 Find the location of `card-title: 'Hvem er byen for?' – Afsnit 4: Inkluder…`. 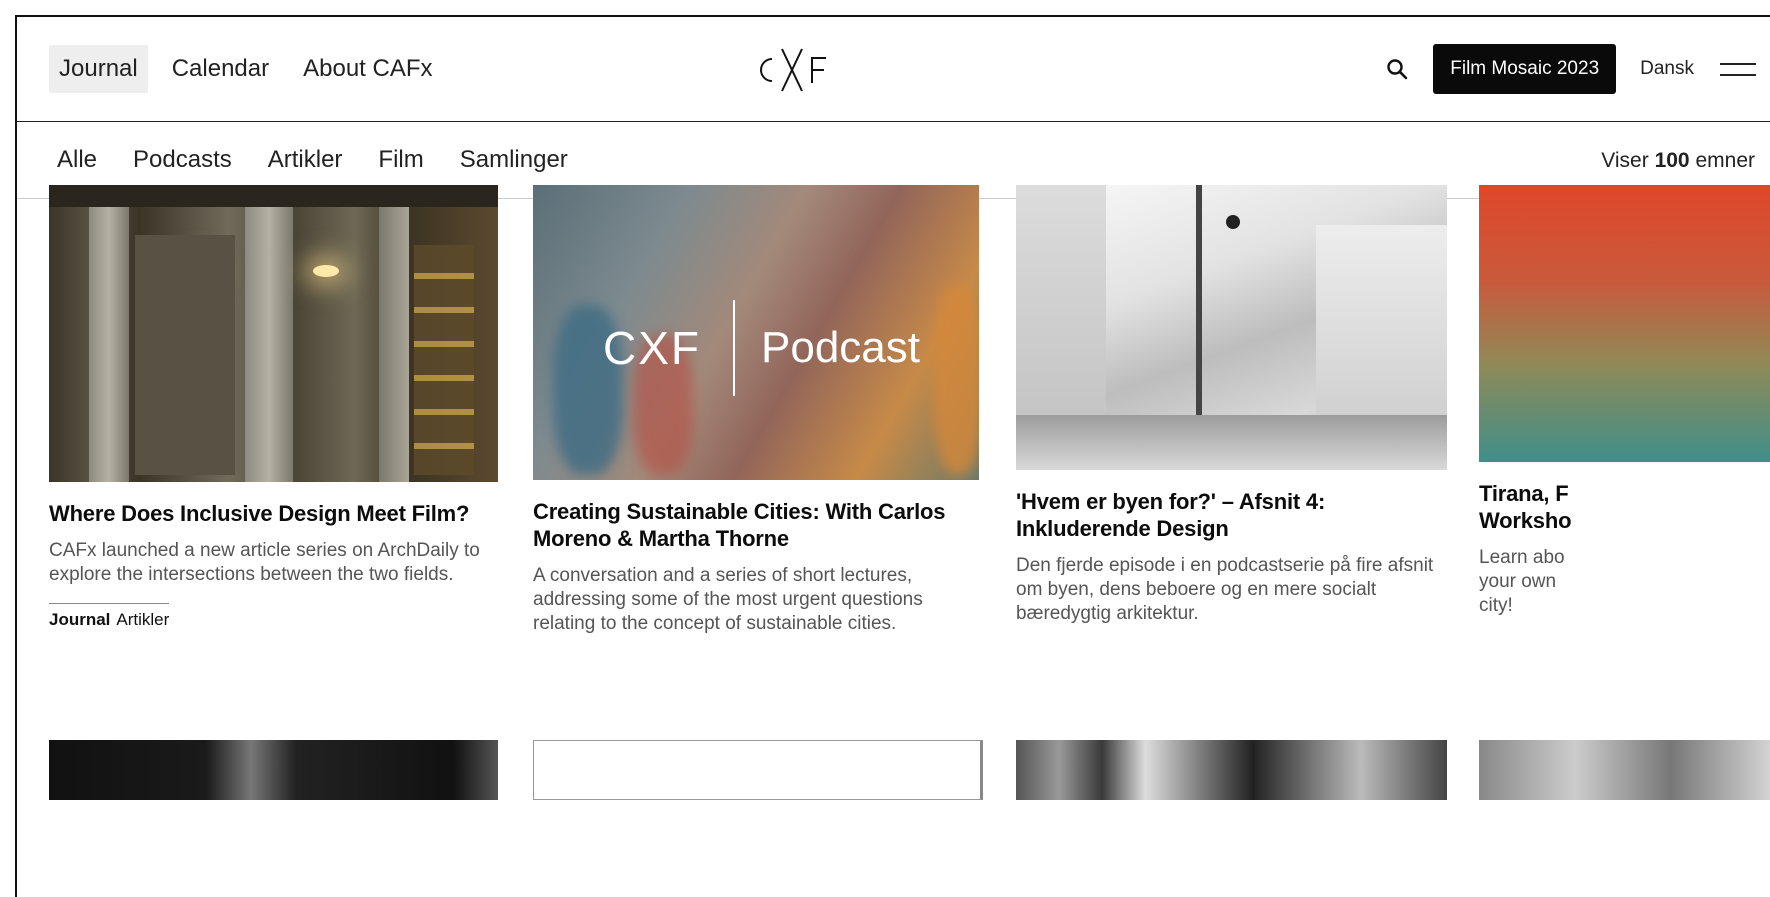

card-title: 'Hvem er byen for?' – Afsnit 4: Inkluder… is located at coordinates (1231, 515).